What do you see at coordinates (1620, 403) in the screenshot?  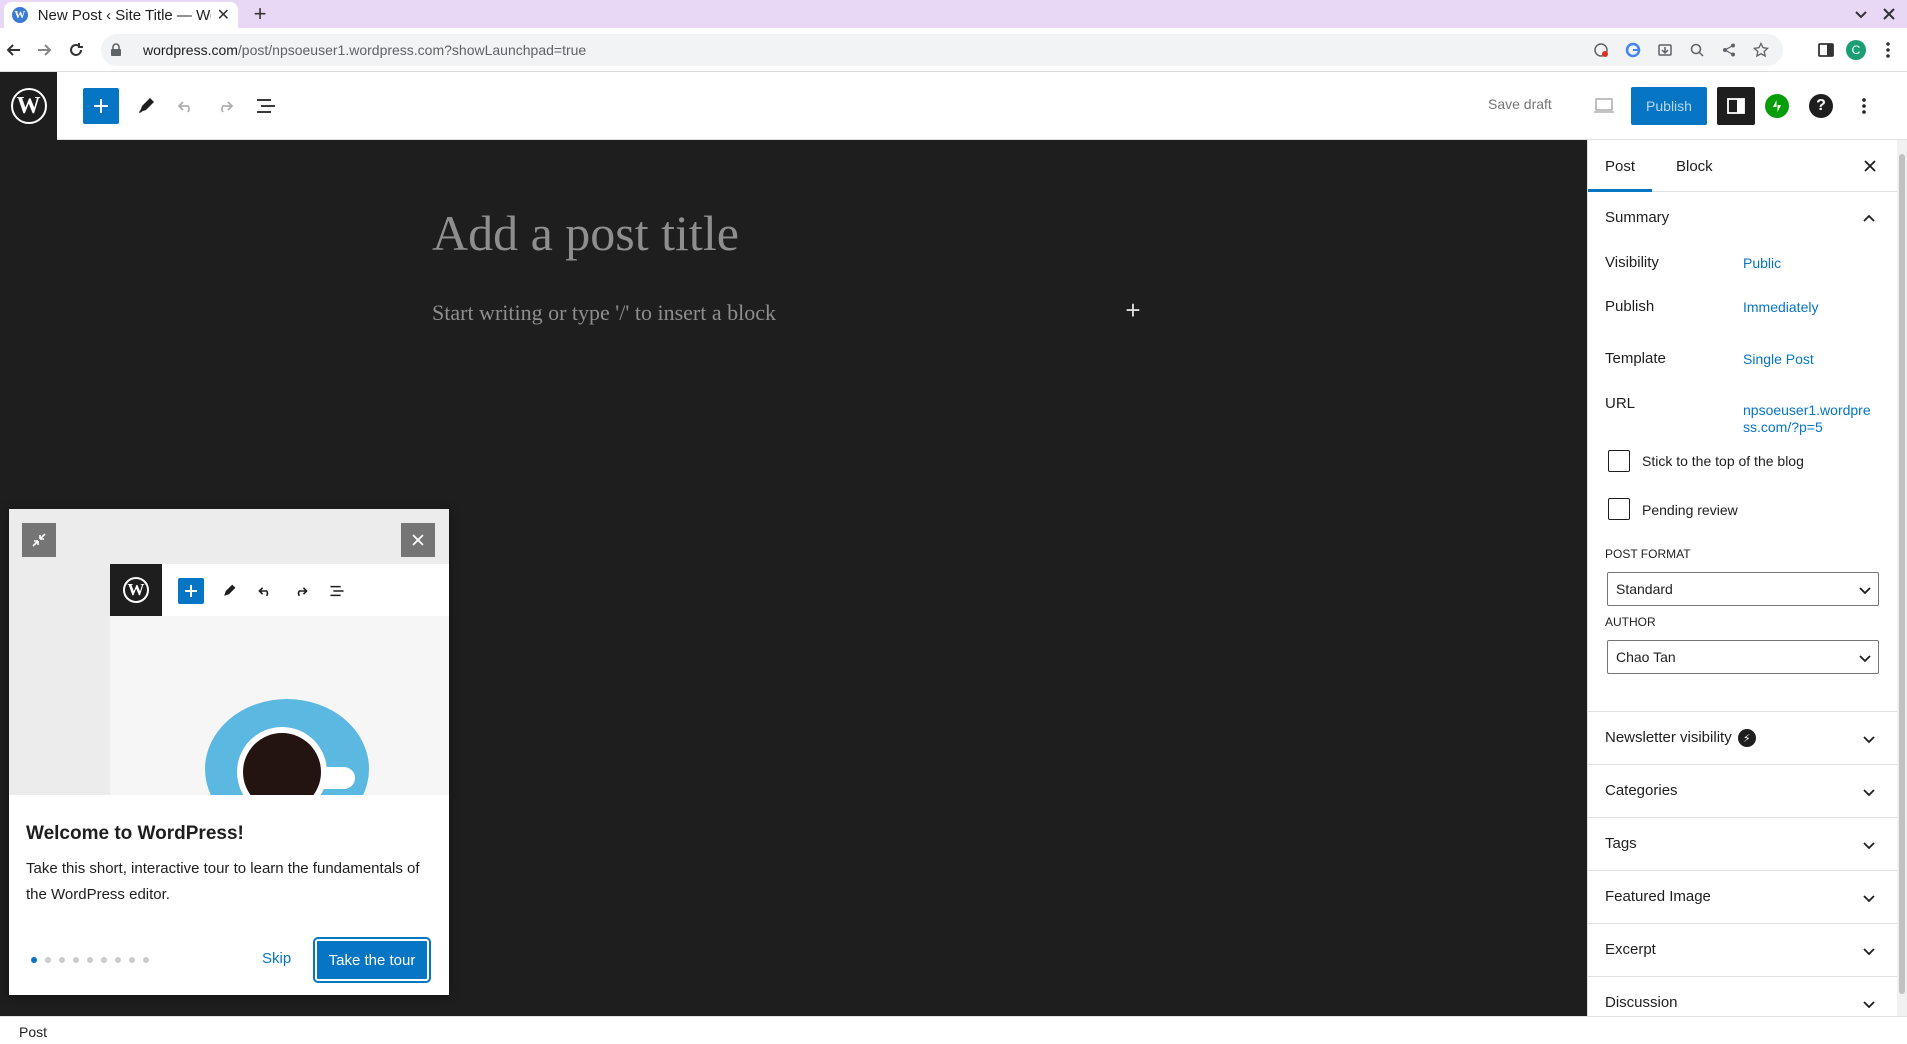 I see `url-label: URL` at bounding box center [1620, 403].